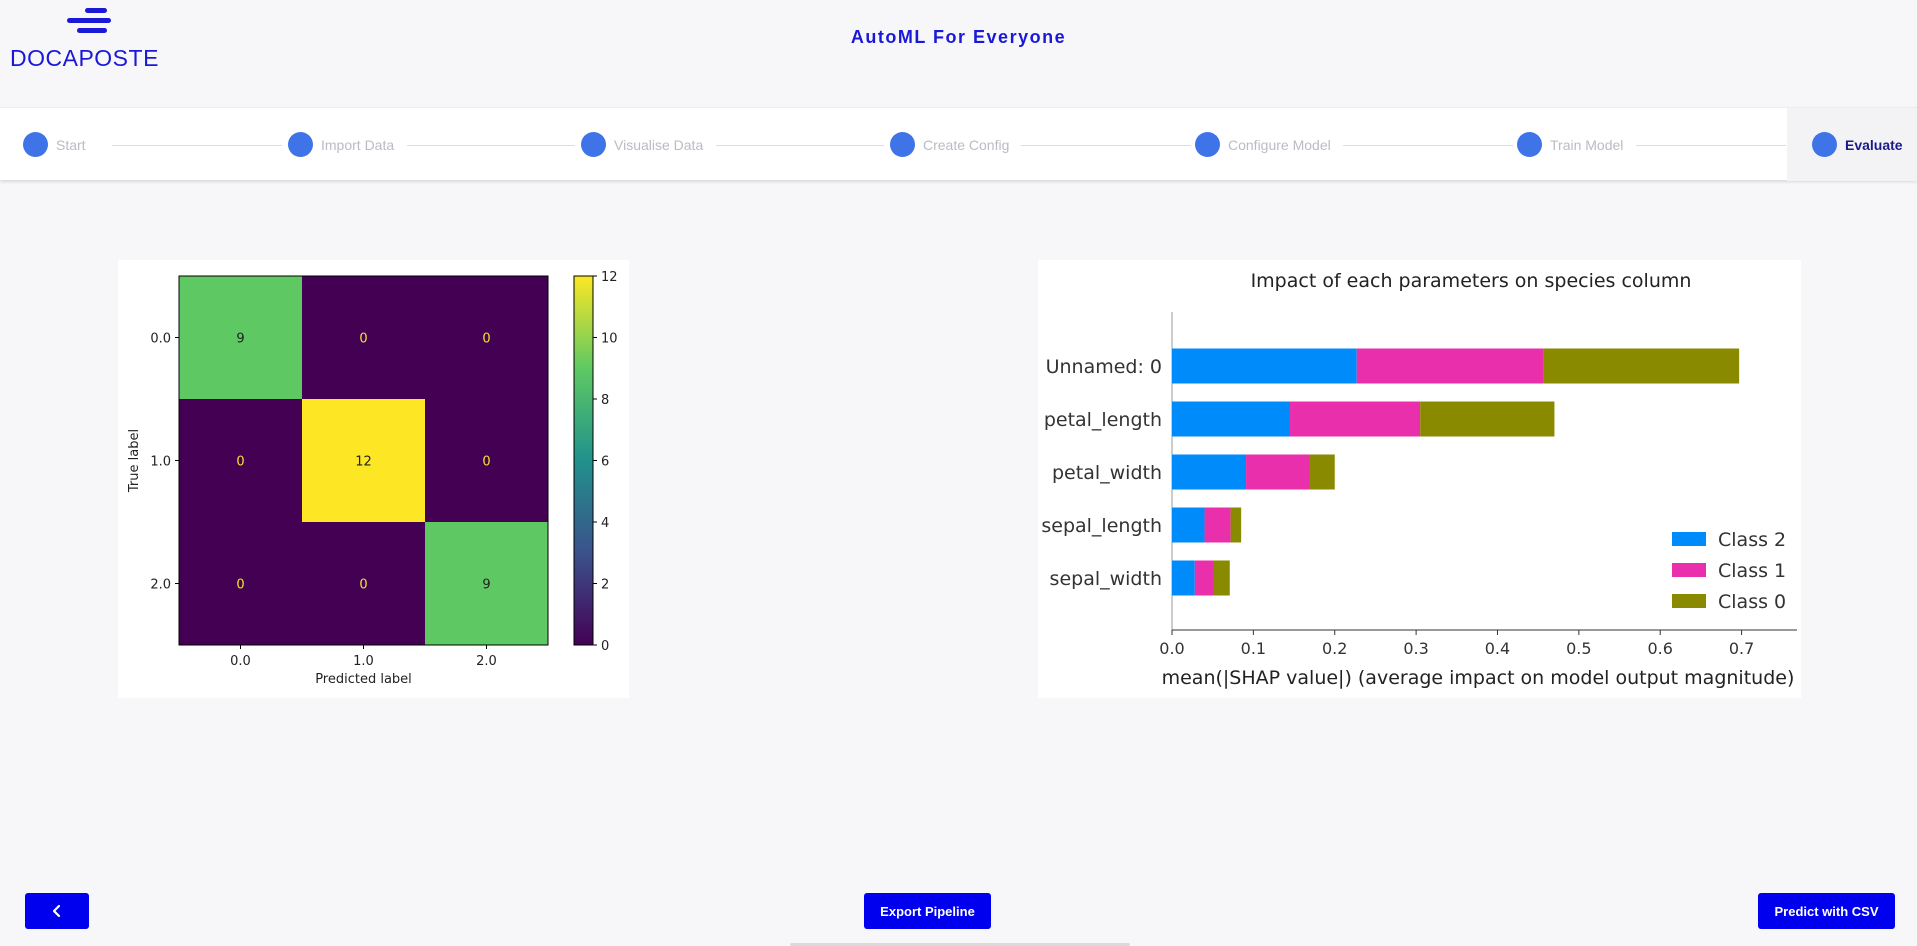 The image size is (1917, 946). I want to click on cell-value: 12, so click(363, 462).